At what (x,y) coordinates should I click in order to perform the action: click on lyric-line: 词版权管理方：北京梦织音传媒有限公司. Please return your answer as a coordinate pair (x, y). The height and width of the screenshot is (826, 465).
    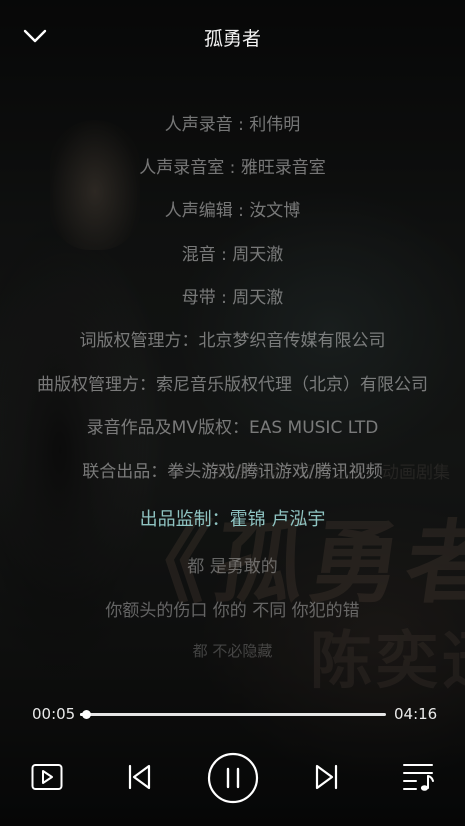
    Looking at the image, I should click on (232, 338).